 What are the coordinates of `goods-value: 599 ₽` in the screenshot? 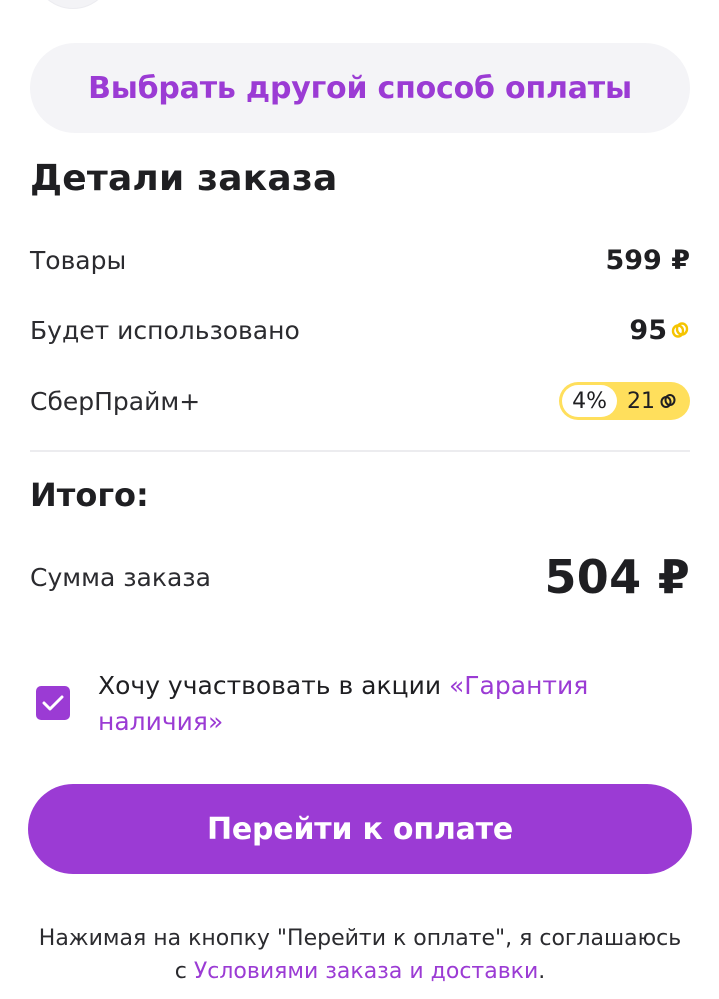 It's located at (647, 260).